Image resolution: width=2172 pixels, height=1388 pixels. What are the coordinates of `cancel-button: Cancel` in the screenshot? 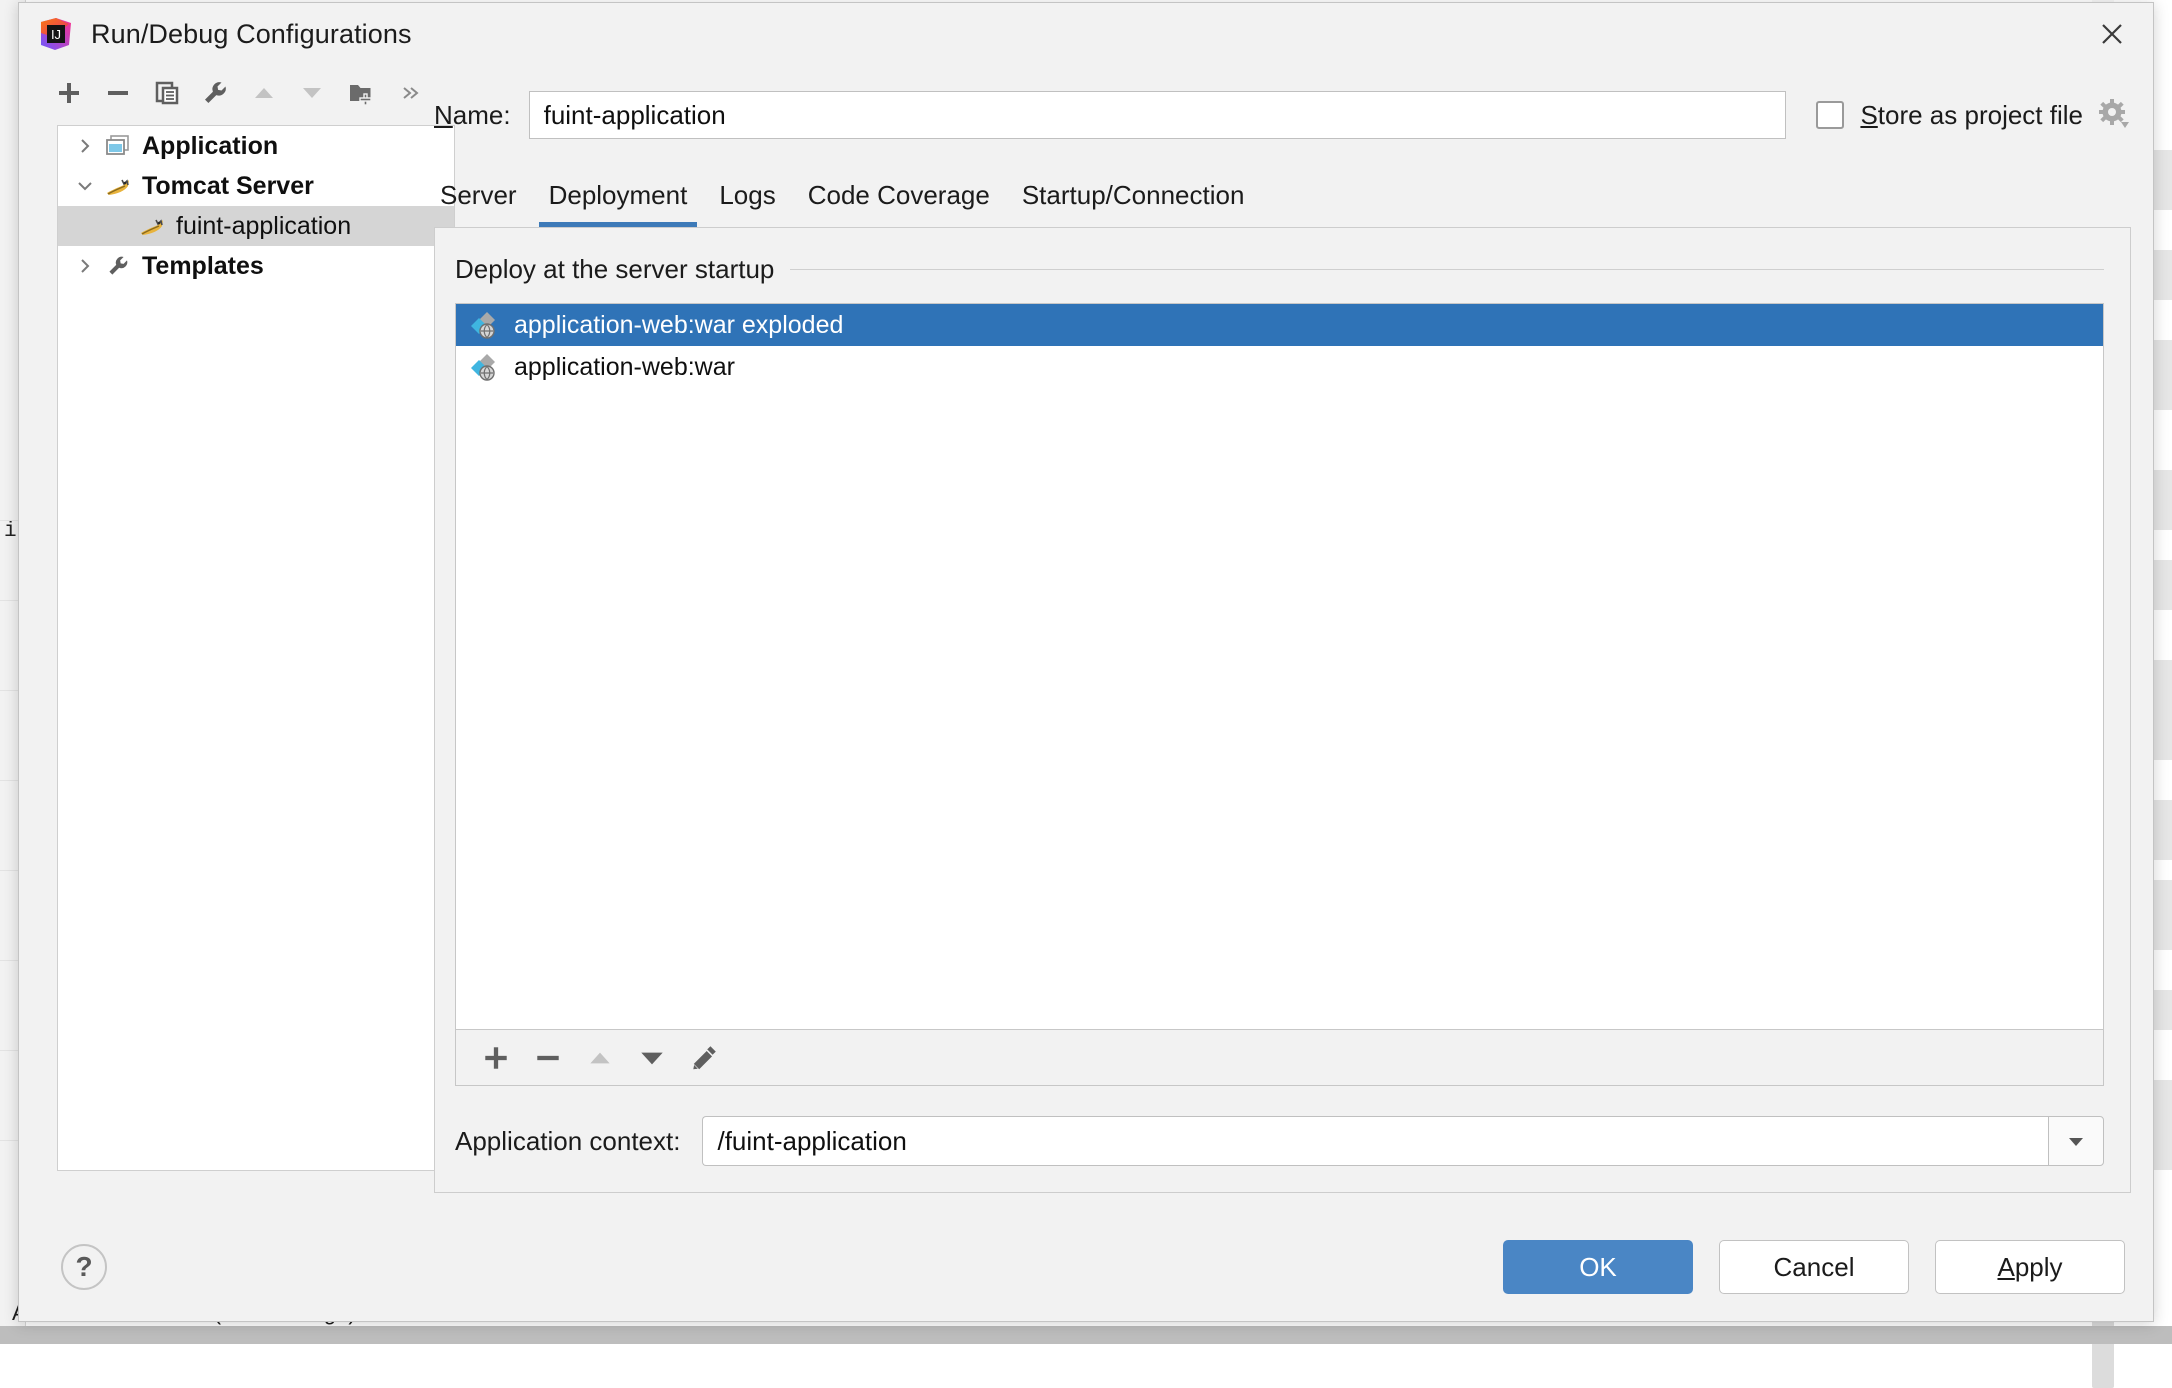 It's located at (1814, 1267).